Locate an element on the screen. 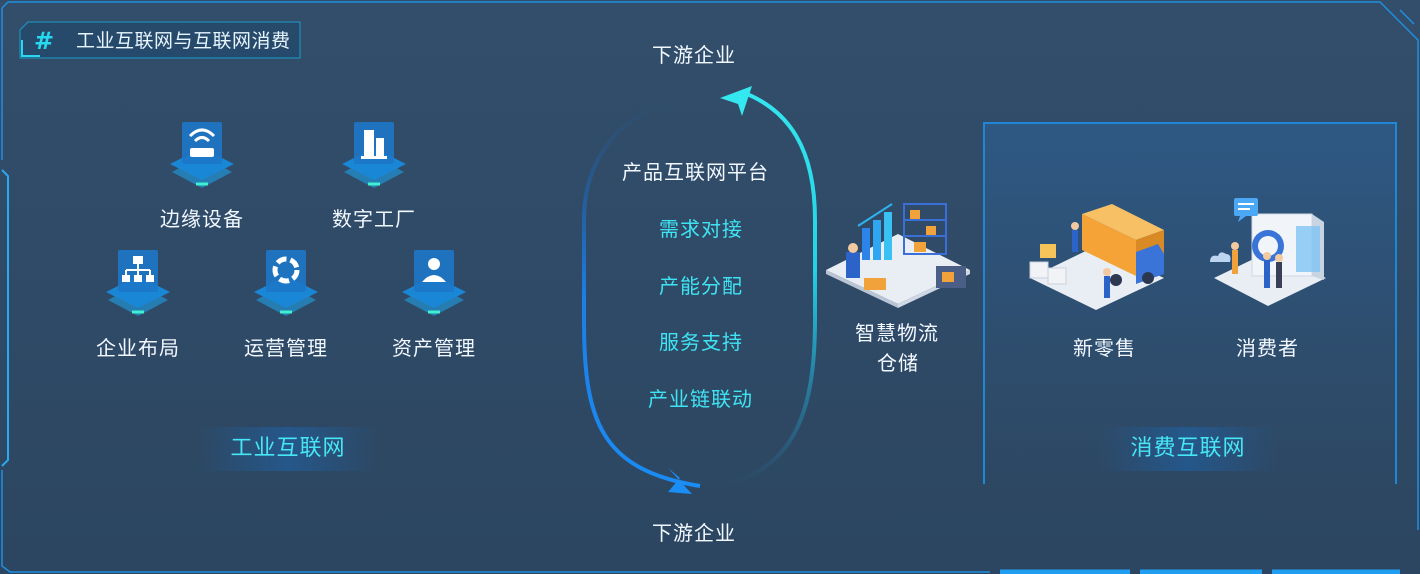 This screenshot has height=574, width=1420. arrow-down-icon is located at coordinates (680, 481).